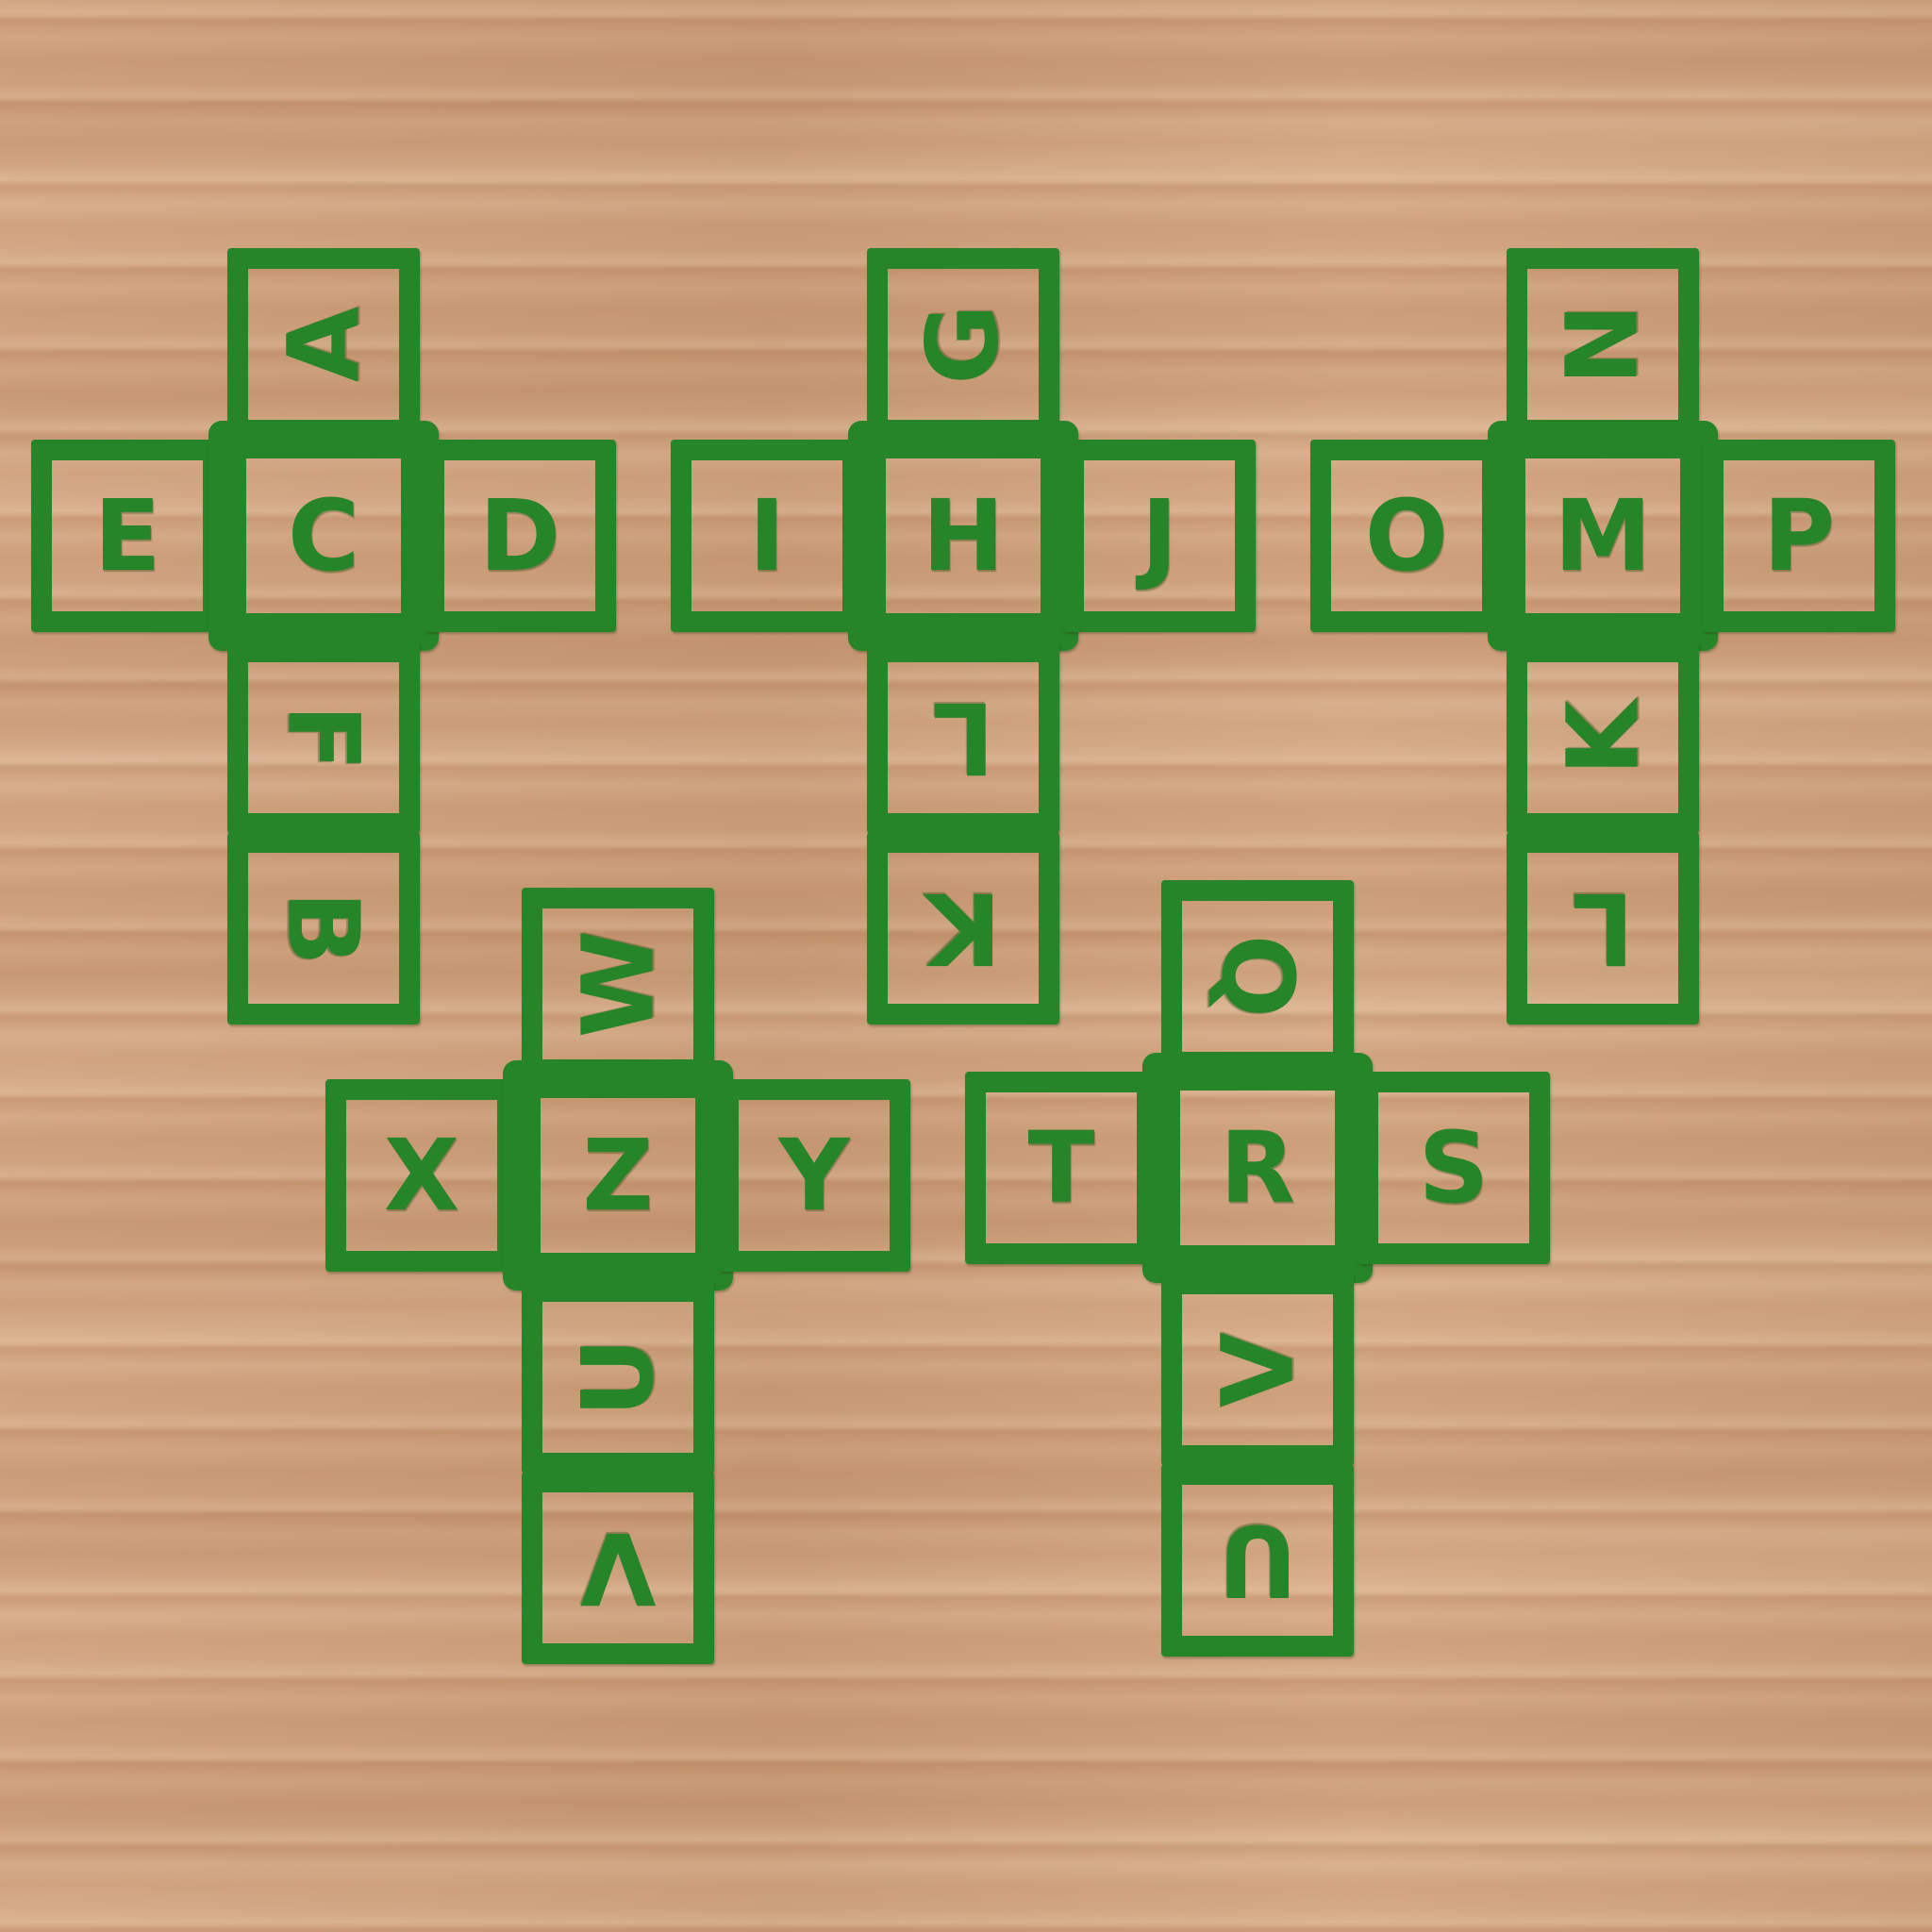 Image resolution: width=1932 pixels, height=1932 pixels. I want to click on net-1-letter-top: A, so click(323, 345).